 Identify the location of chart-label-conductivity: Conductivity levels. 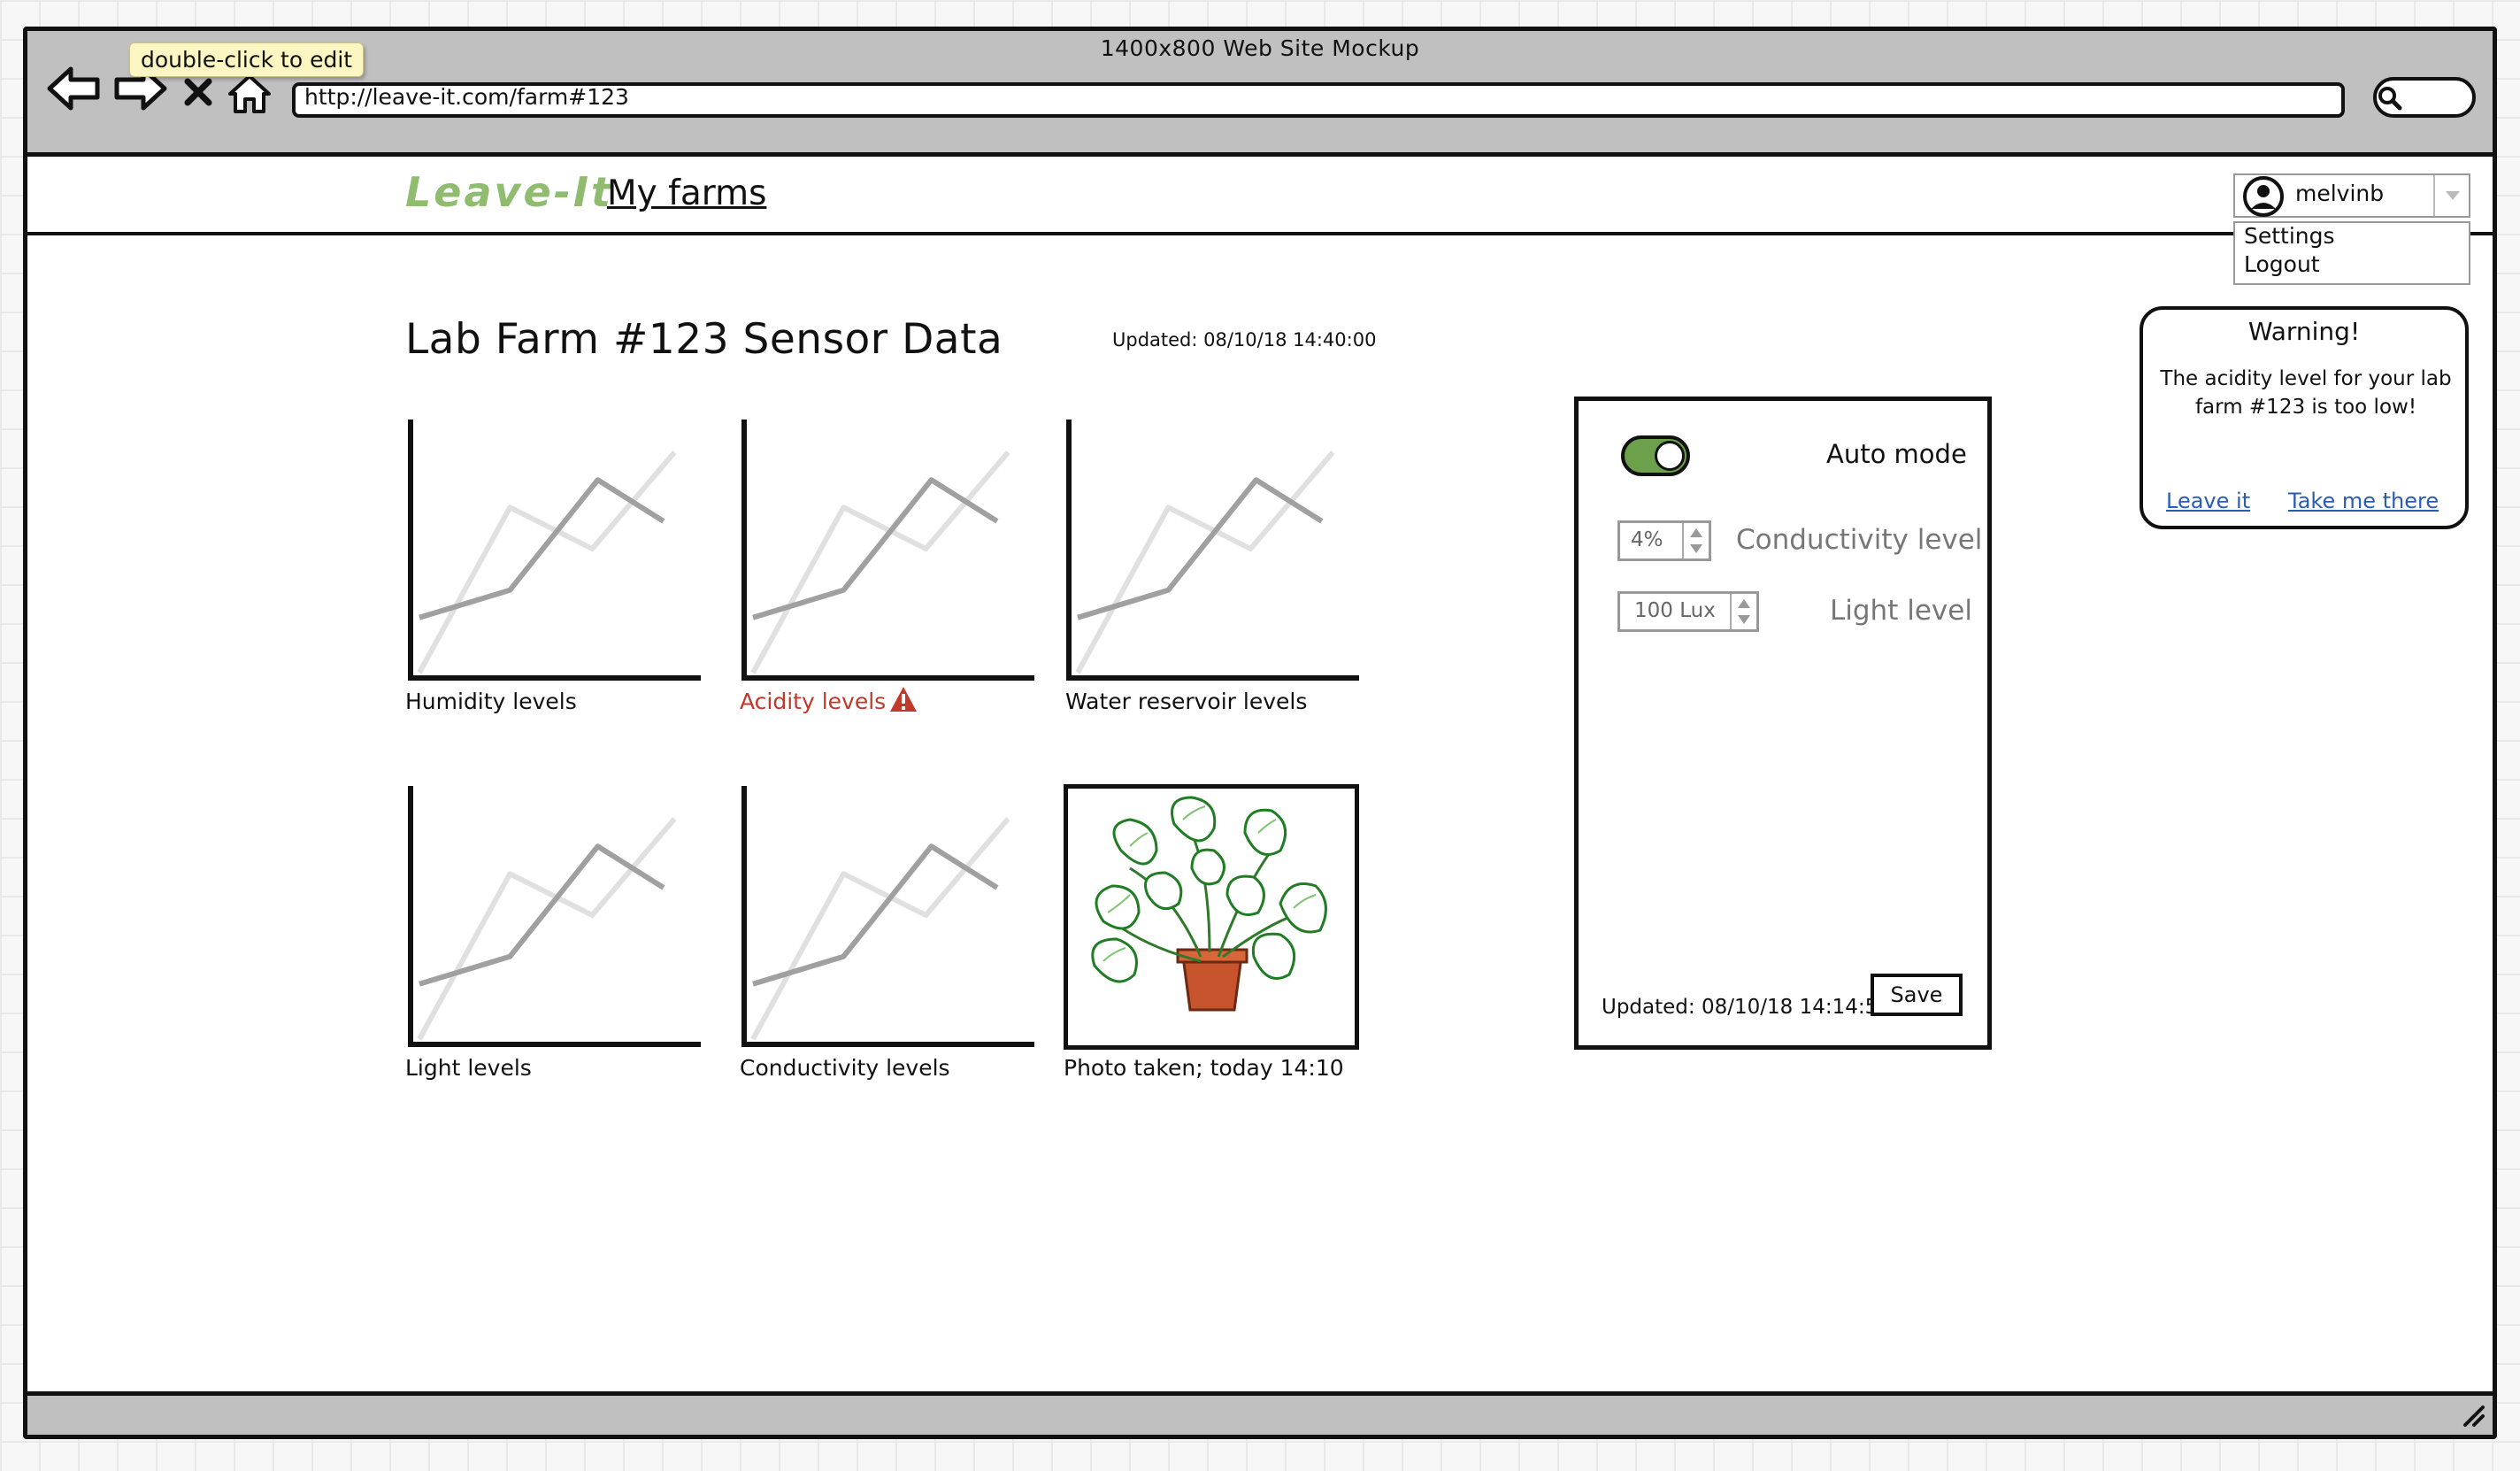
(845, 1068).